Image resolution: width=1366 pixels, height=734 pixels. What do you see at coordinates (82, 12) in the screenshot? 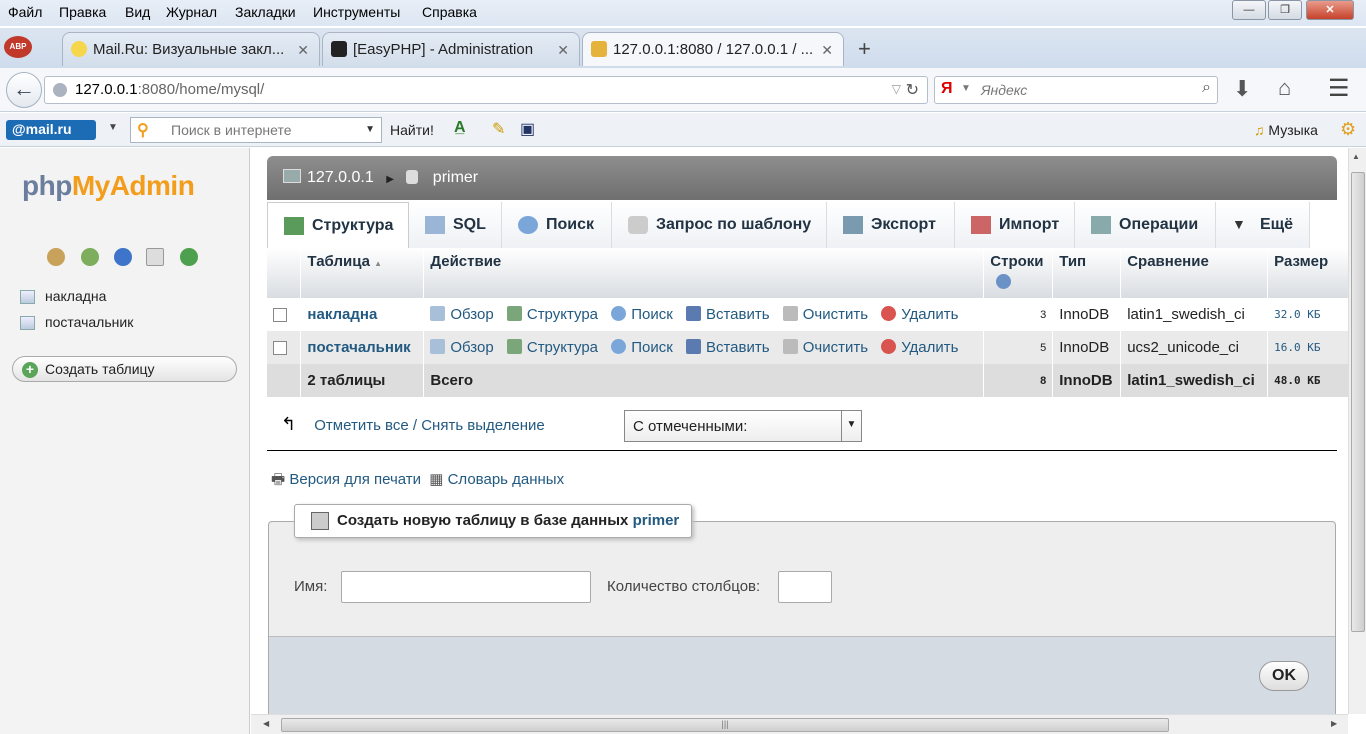
I see `menu-edit: Правка` at bounding box center [82, 12].